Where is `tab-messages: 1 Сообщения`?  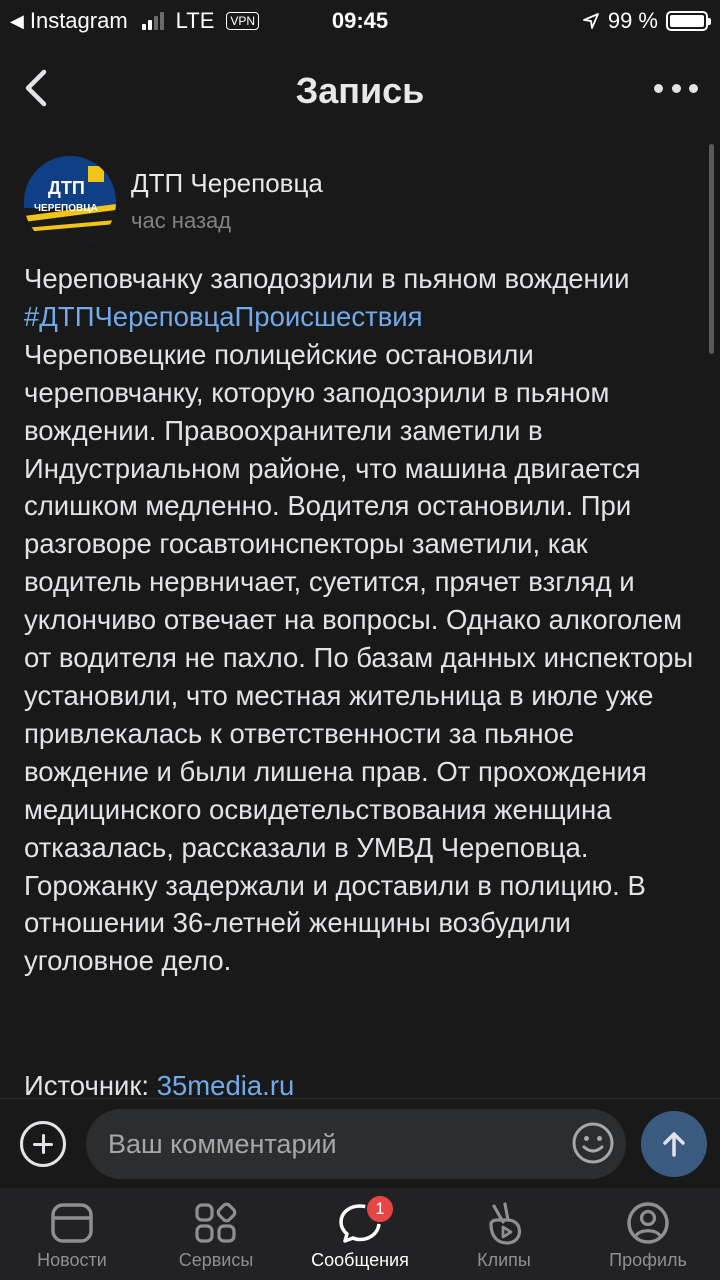 tab-messages: 1 Сообщения is located at coordinates (360, 1234).